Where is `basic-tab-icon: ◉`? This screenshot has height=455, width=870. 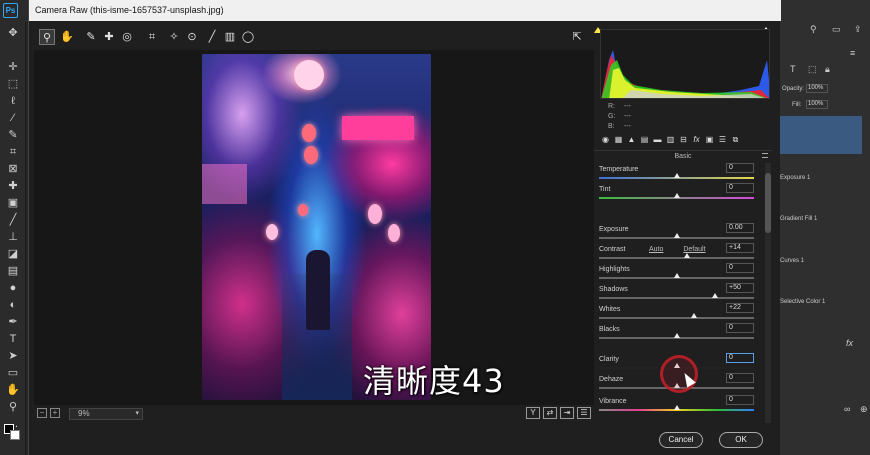
basic-tab-icon: ◉ is located at coordinates (605, 139).